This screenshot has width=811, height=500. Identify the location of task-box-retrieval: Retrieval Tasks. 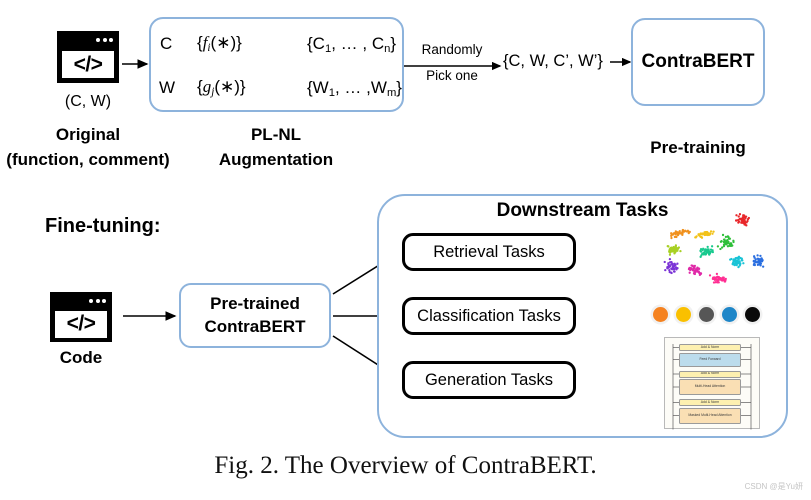
(489, 252).